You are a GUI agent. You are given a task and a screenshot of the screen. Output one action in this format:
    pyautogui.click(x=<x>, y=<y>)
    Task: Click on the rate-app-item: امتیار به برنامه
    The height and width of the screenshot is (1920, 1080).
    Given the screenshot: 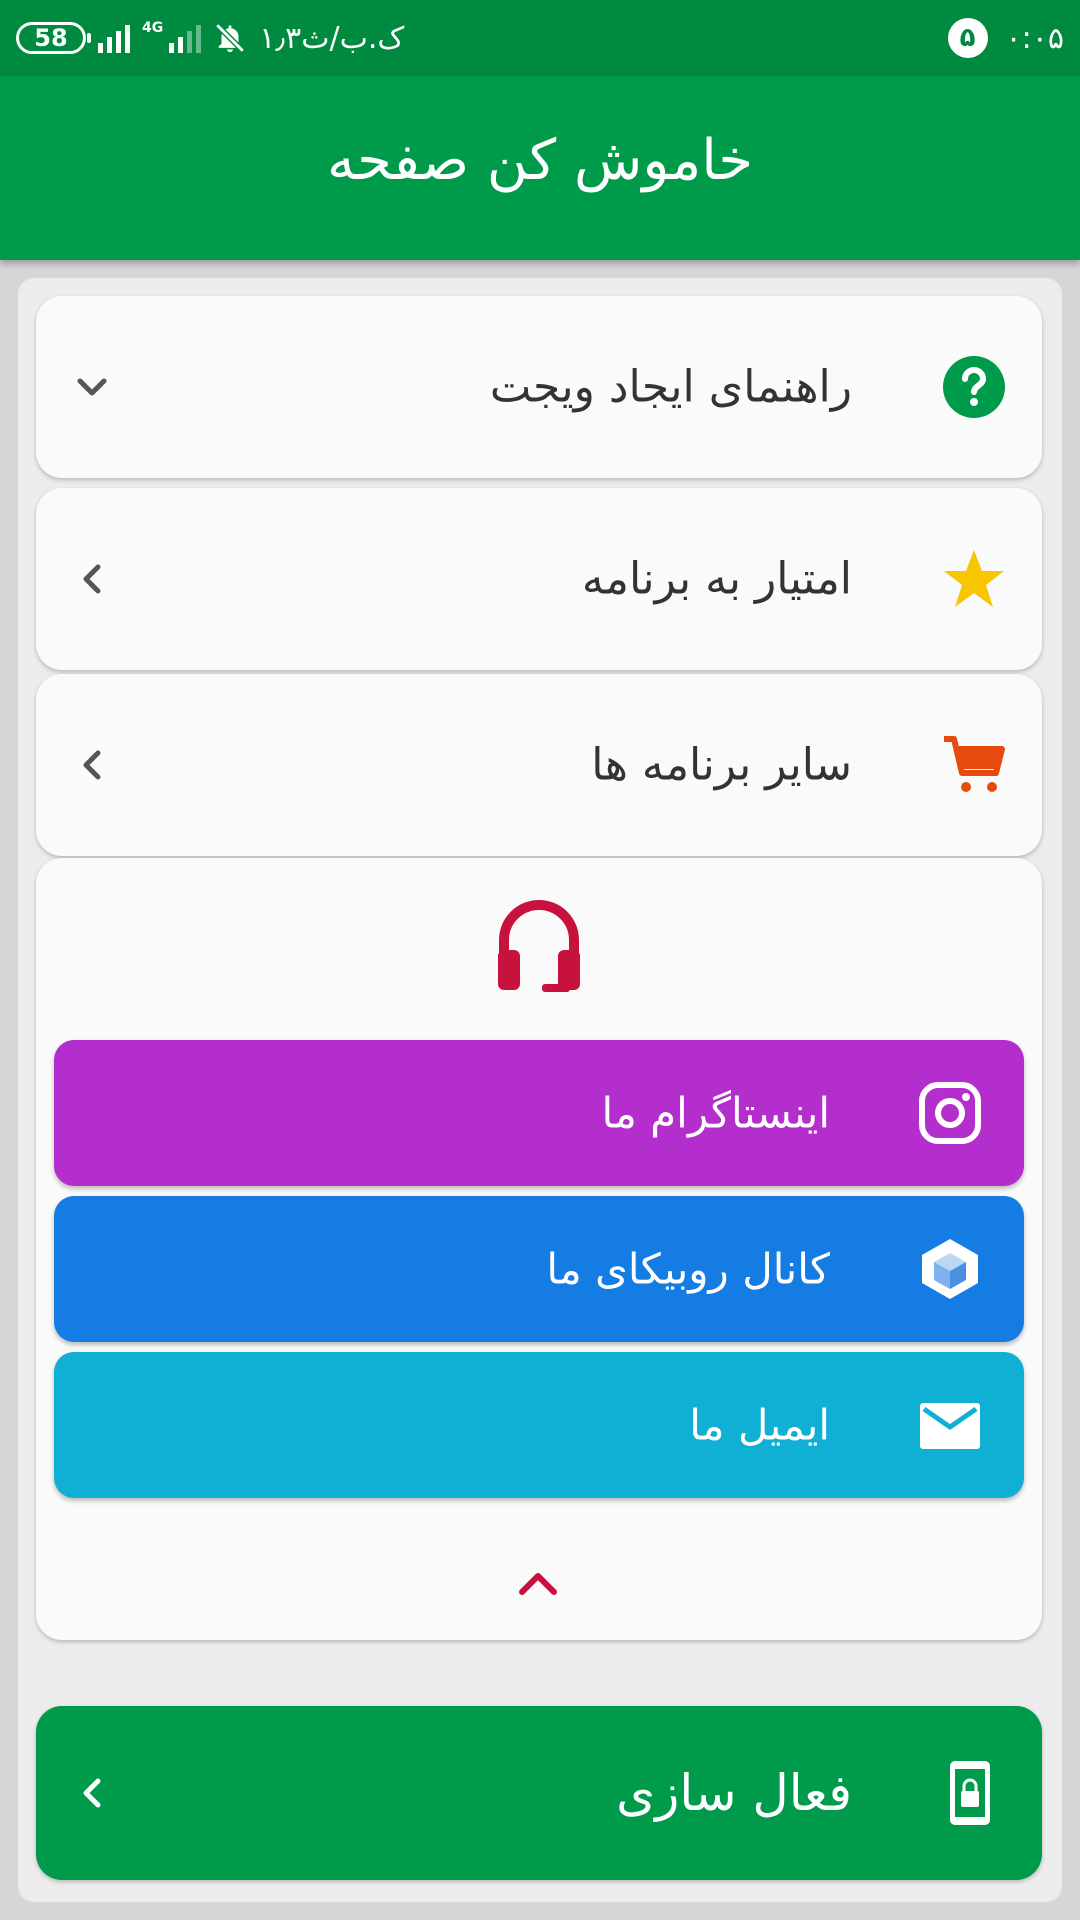 What is the action you would take?
    pyautogui.click(x=539, y=579)
    